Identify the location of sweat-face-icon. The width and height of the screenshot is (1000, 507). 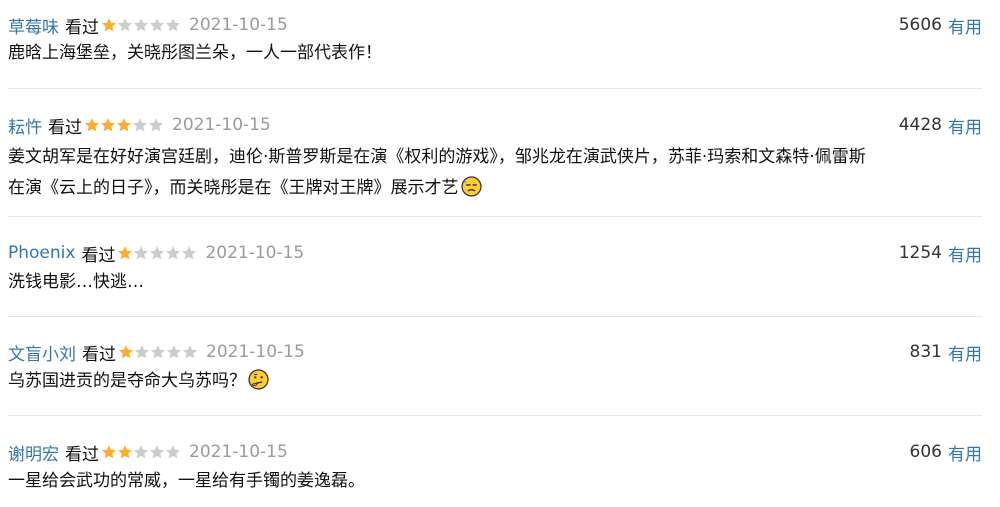
(471, 186).